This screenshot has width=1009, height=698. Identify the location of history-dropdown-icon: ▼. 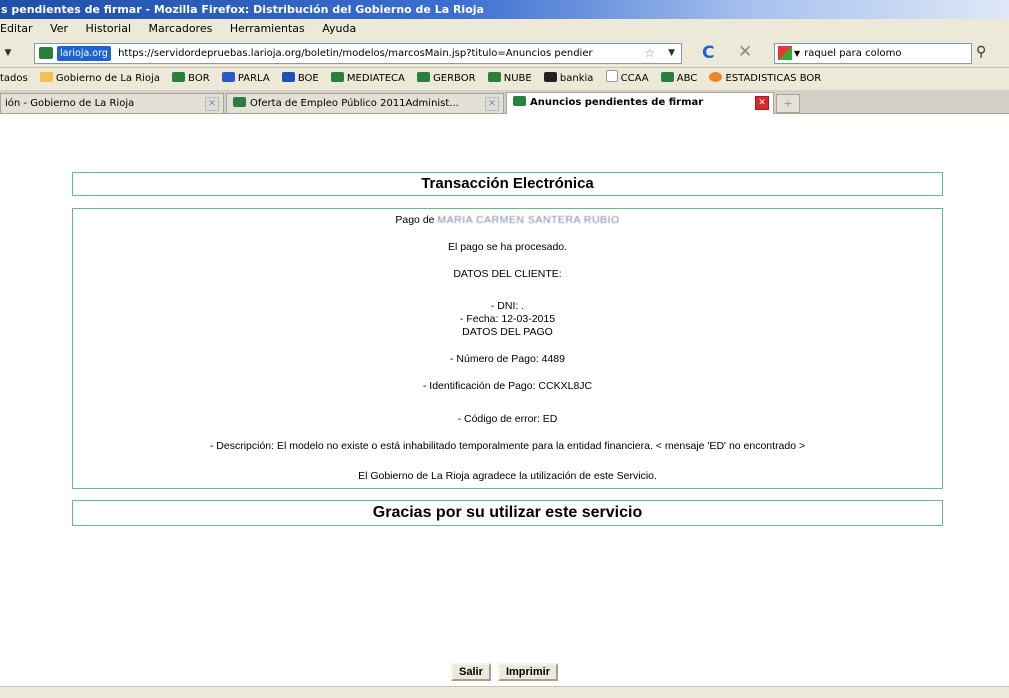
(8, 53).